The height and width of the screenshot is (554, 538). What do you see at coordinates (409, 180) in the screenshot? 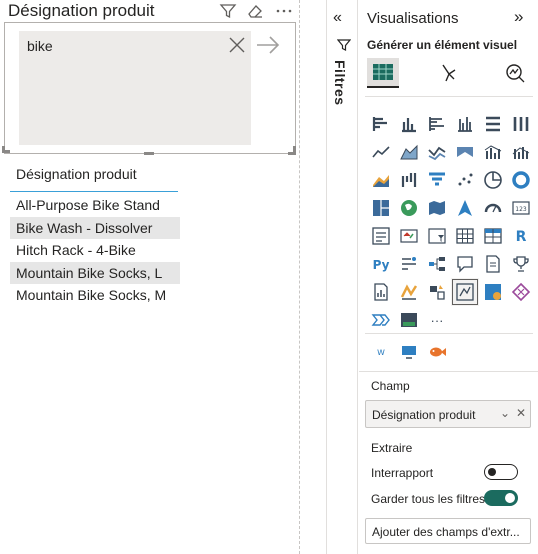
I see `waterfall-chart-icon` at bounding box center [409, 180].